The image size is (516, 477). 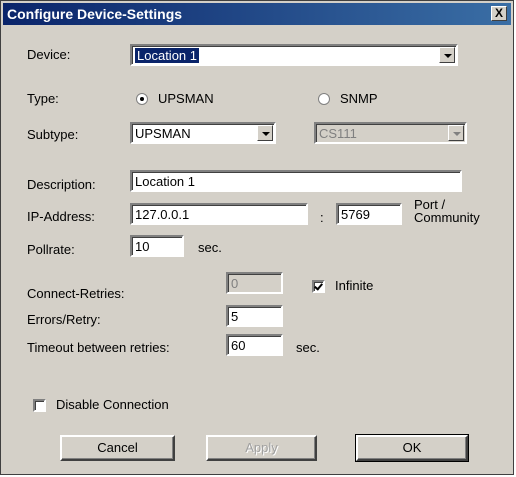 I want to click on community-label: Community, so click(x=447, y=217).